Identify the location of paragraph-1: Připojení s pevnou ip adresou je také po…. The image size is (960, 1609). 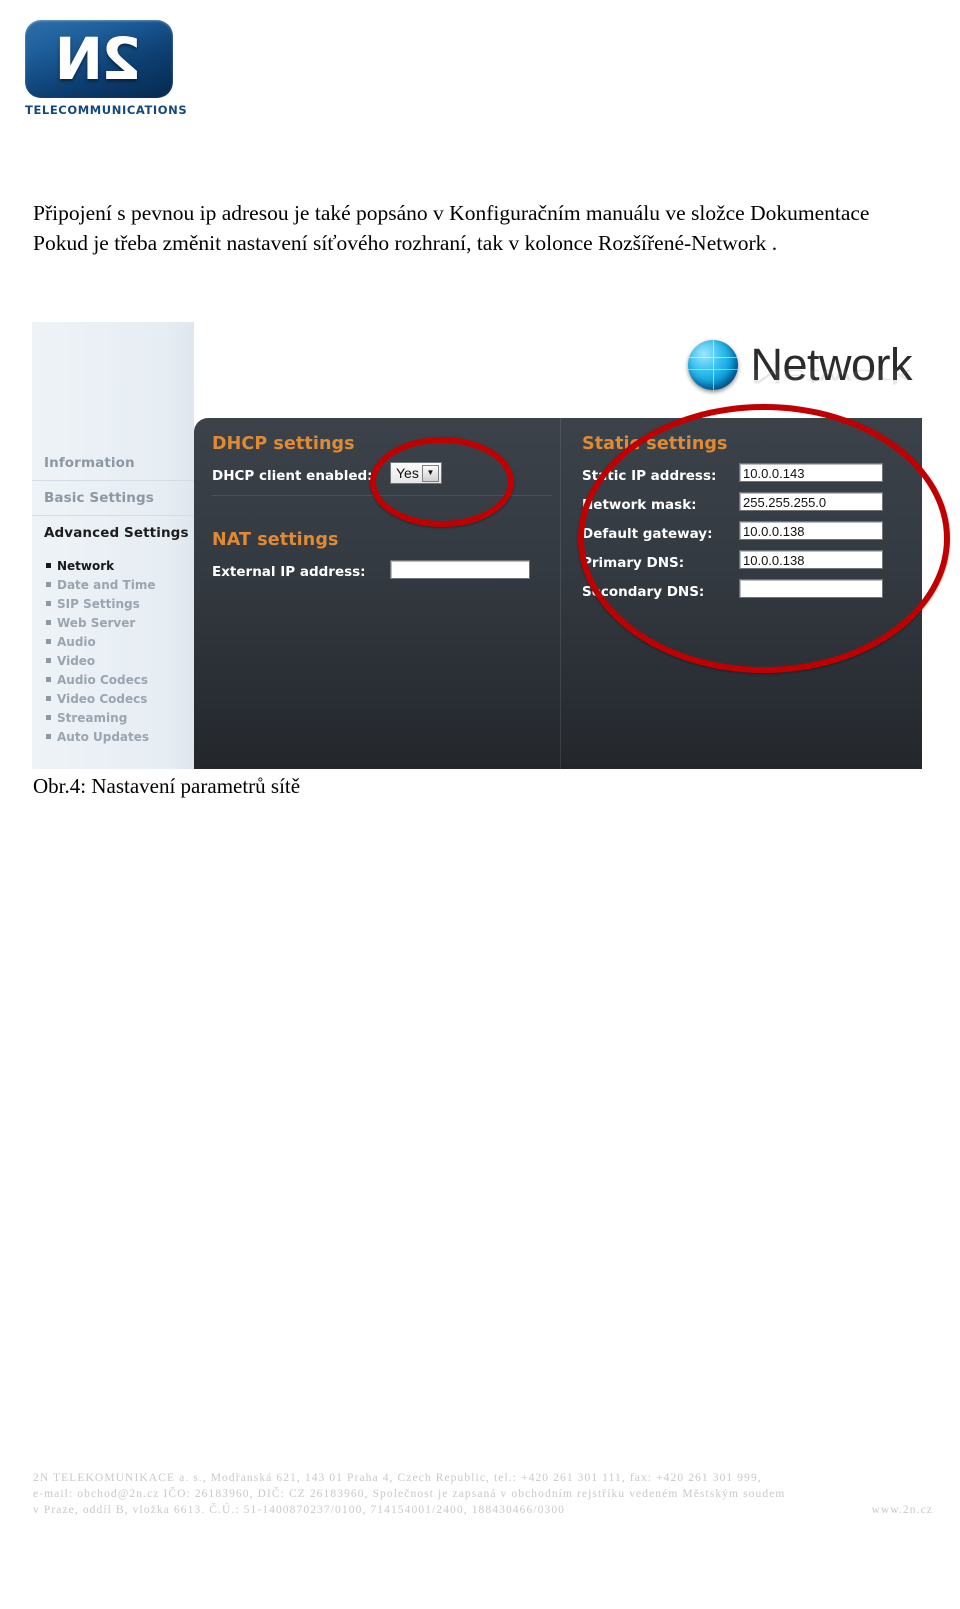
(451, 213).